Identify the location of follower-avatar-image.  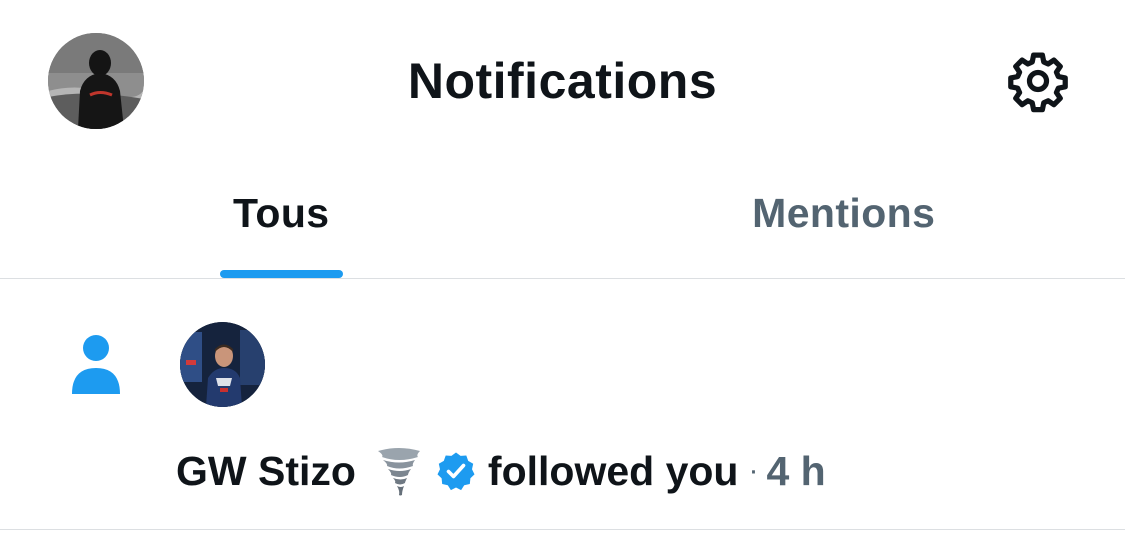
(222, 364).